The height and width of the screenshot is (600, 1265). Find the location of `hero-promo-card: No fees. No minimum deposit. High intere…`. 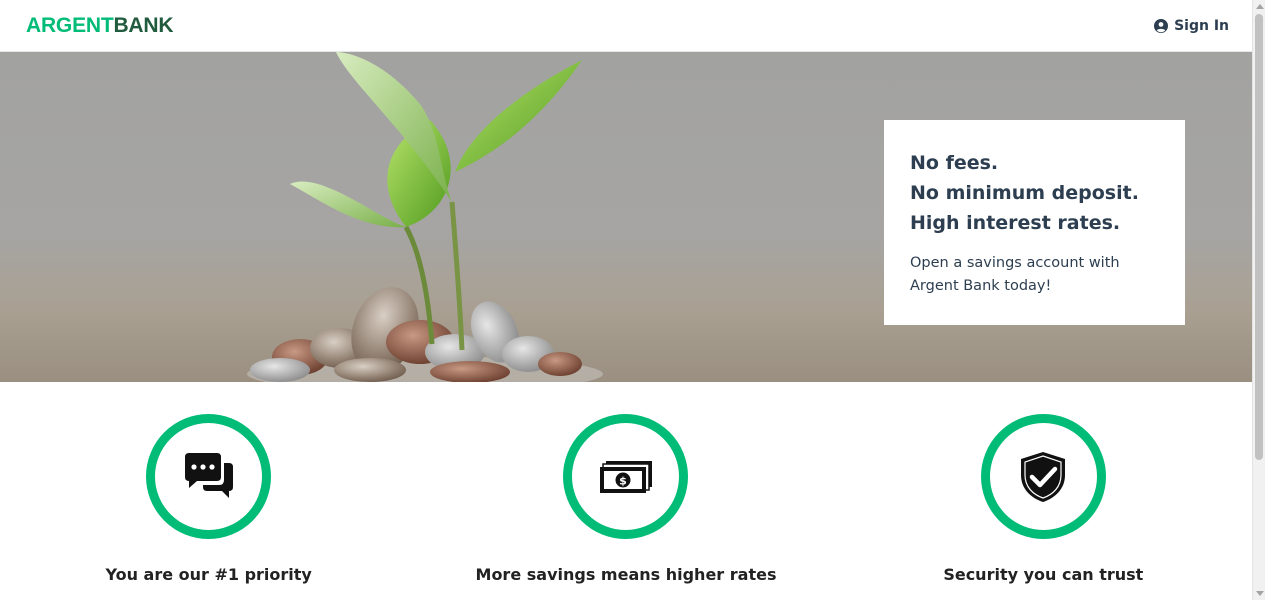

hero-promo-card: No fees. No minimum deposit. High intere… is located at coordinates (1034, 222).